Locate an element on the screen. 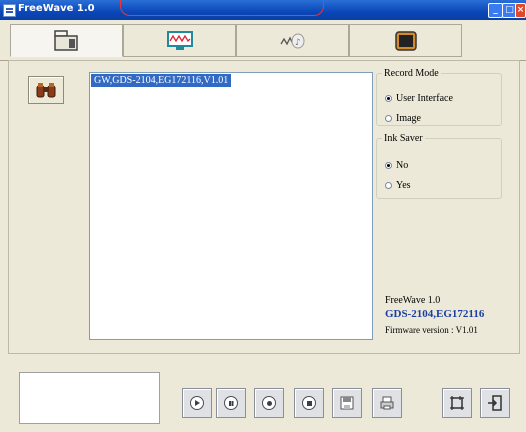 The image size is (526, 432). fit-screen-icon is located at coordinates (457, 403).